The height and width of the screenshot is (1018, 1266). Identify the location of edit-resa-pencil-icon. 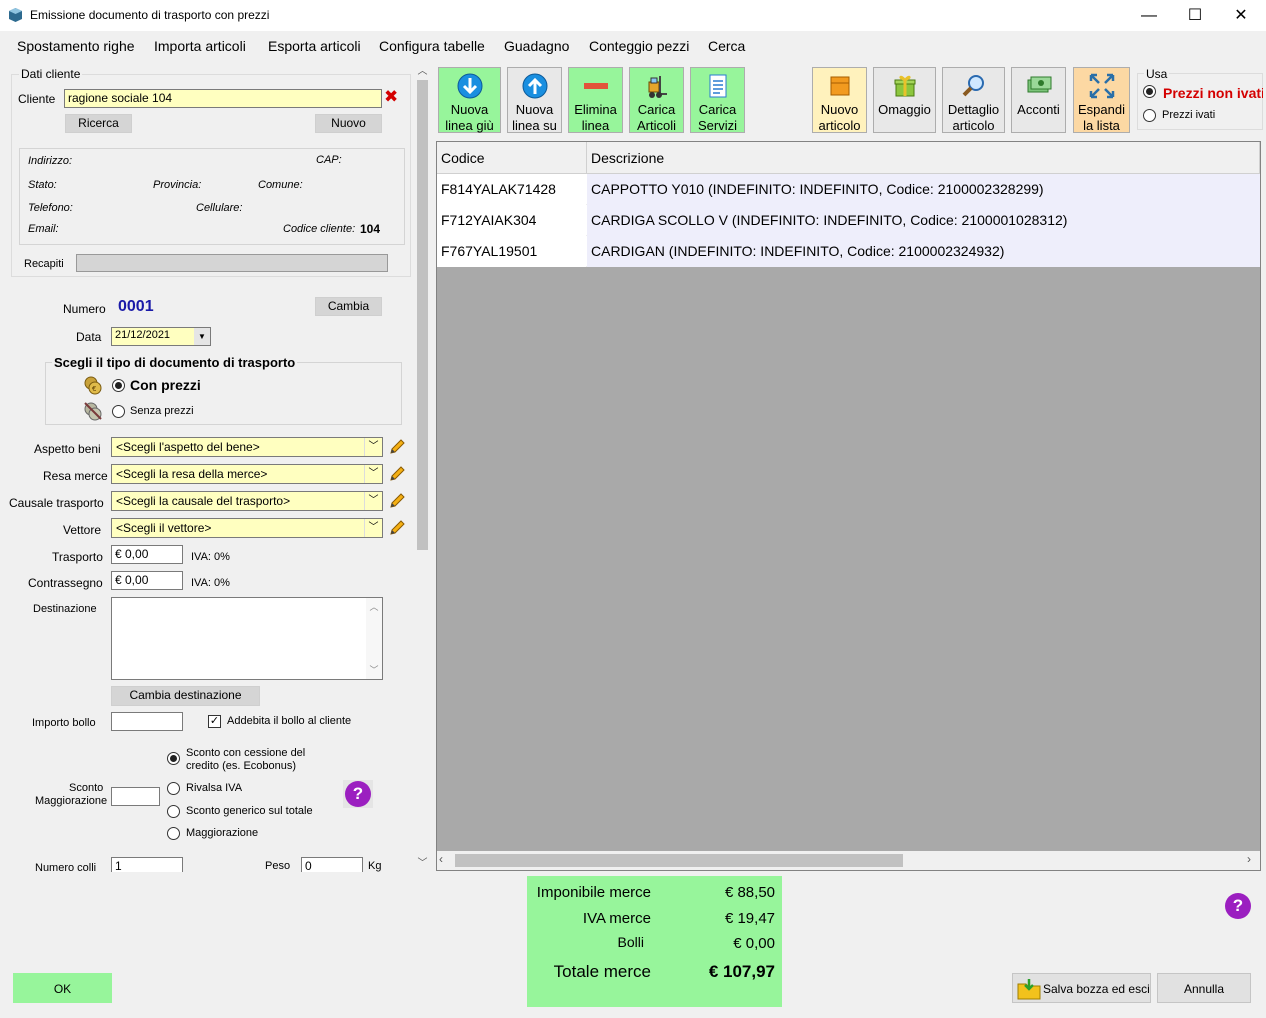
(397, 474).